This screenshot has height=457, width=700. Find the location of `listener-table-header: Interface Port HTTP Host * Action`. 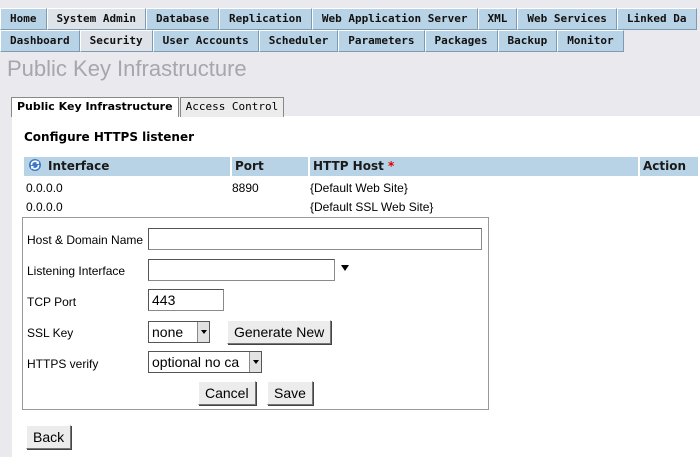

listener-table-header: Interface Port HTTP Host * Action is located at coordinates (362, 166).